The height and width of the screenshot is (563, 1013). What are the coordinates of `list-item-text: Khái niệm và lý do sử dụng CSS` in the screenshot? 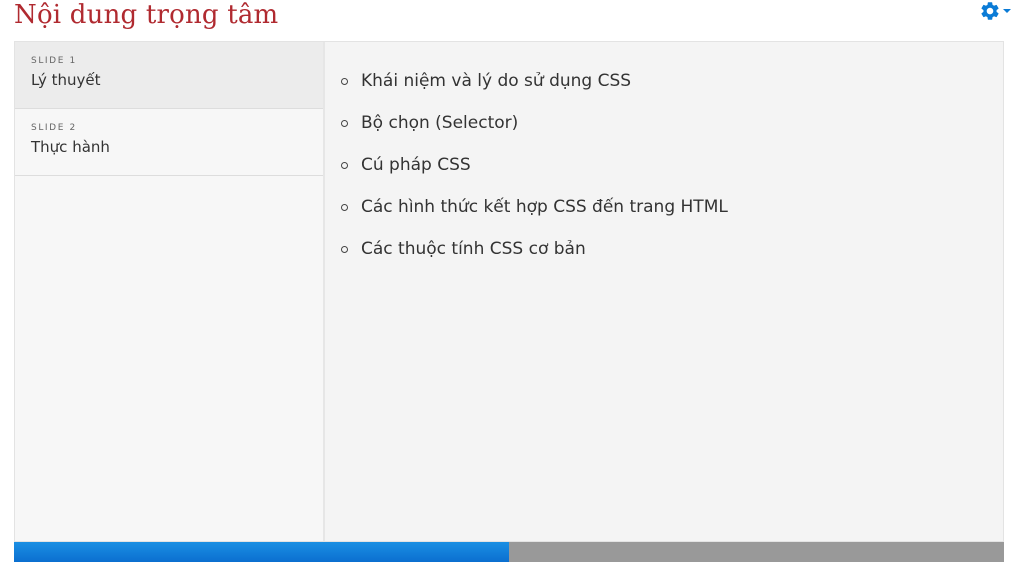 It's located at (496, 81).